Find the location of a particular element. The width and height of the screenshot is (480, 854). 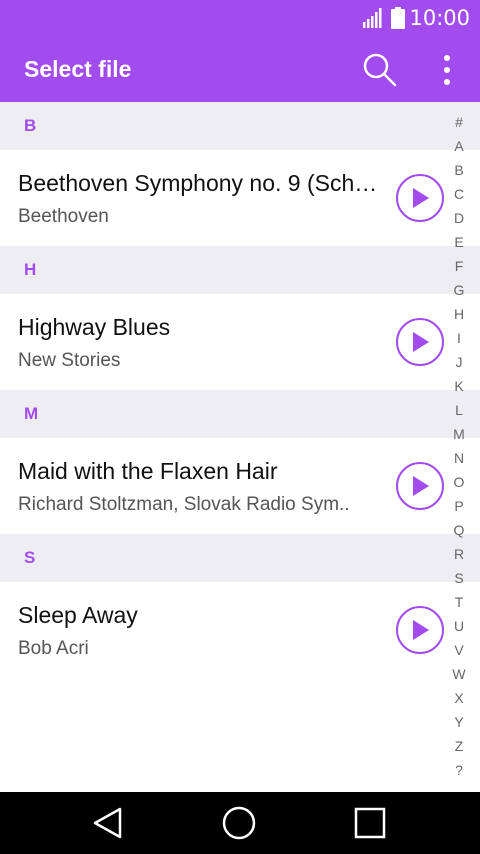

item-title: Highway Blues is located at coordinates (94, 327).